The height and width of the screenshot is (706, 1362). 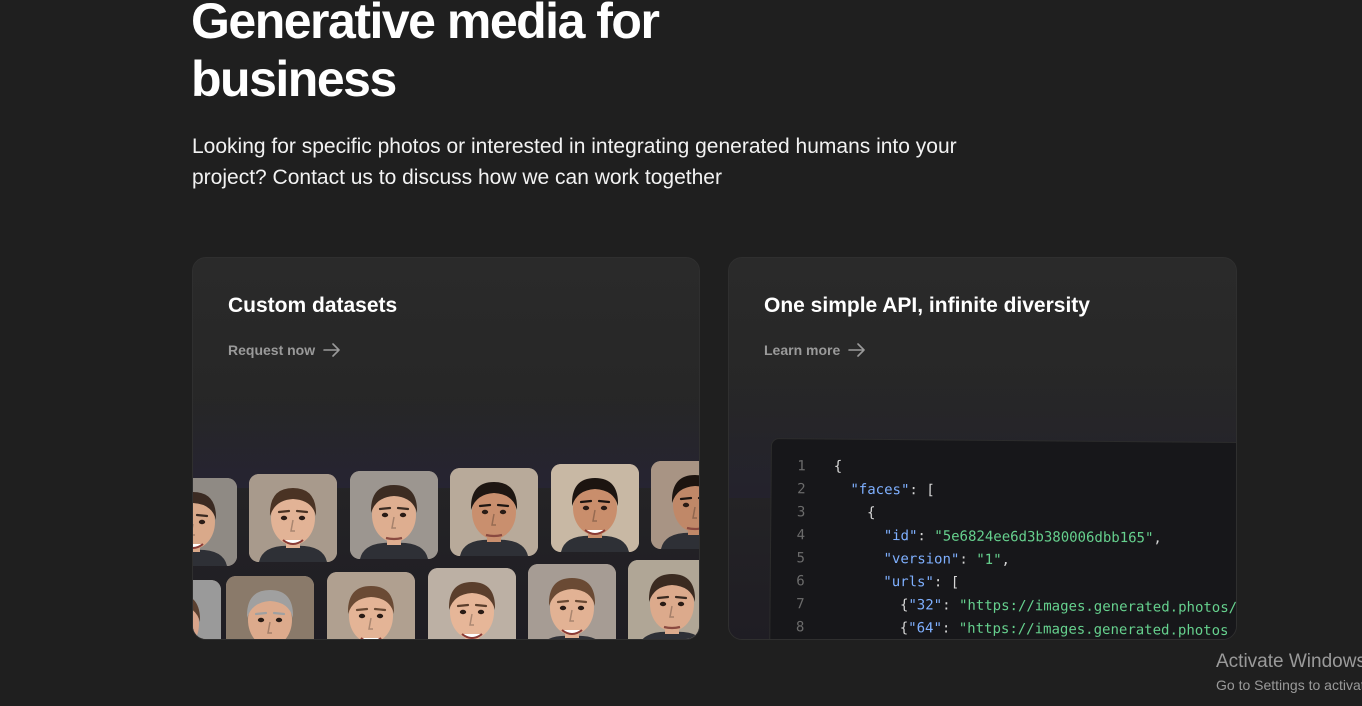 What do you see at coordinates (800, 581) in the screenshot?
I see `line-number: 6` at bounding box center [800, 581].